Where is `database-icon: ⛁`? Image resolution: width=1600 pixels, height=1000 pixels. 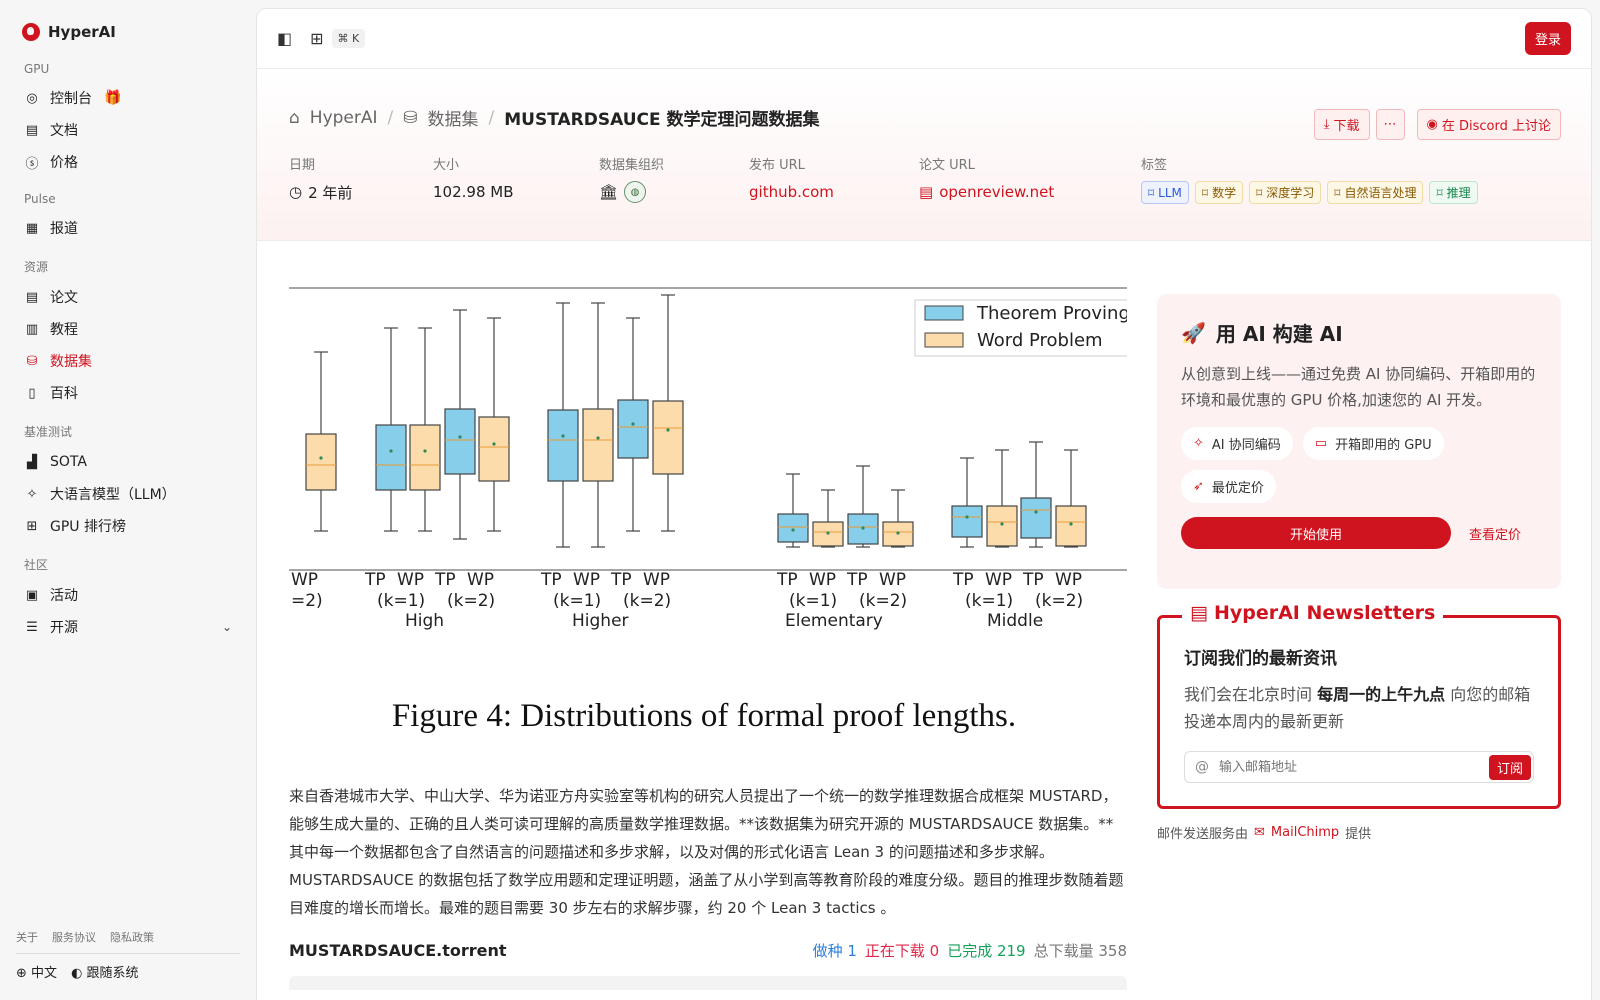
database-icon: ⛁ is located at coordinates (410, 117).